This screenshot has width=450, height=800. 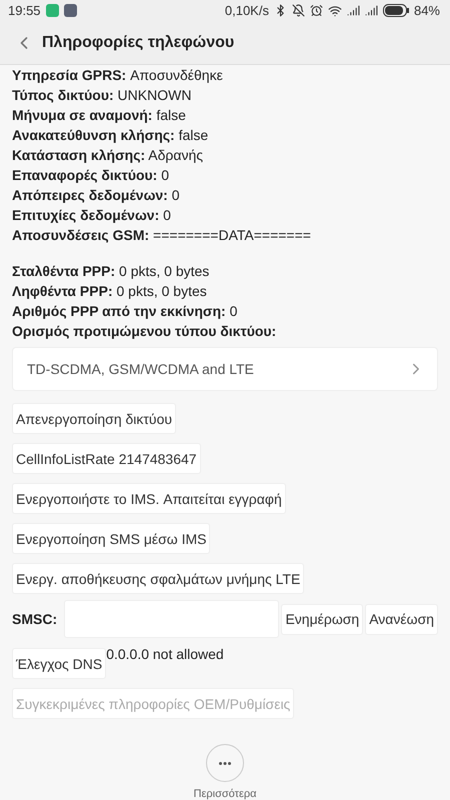 What do you see at coordinates (225, 369) in the screenshot?
I see `network-type-dropdown: TD-SCDMA, GSM/WCDMA and LTE` at bounding box center [225, 369].